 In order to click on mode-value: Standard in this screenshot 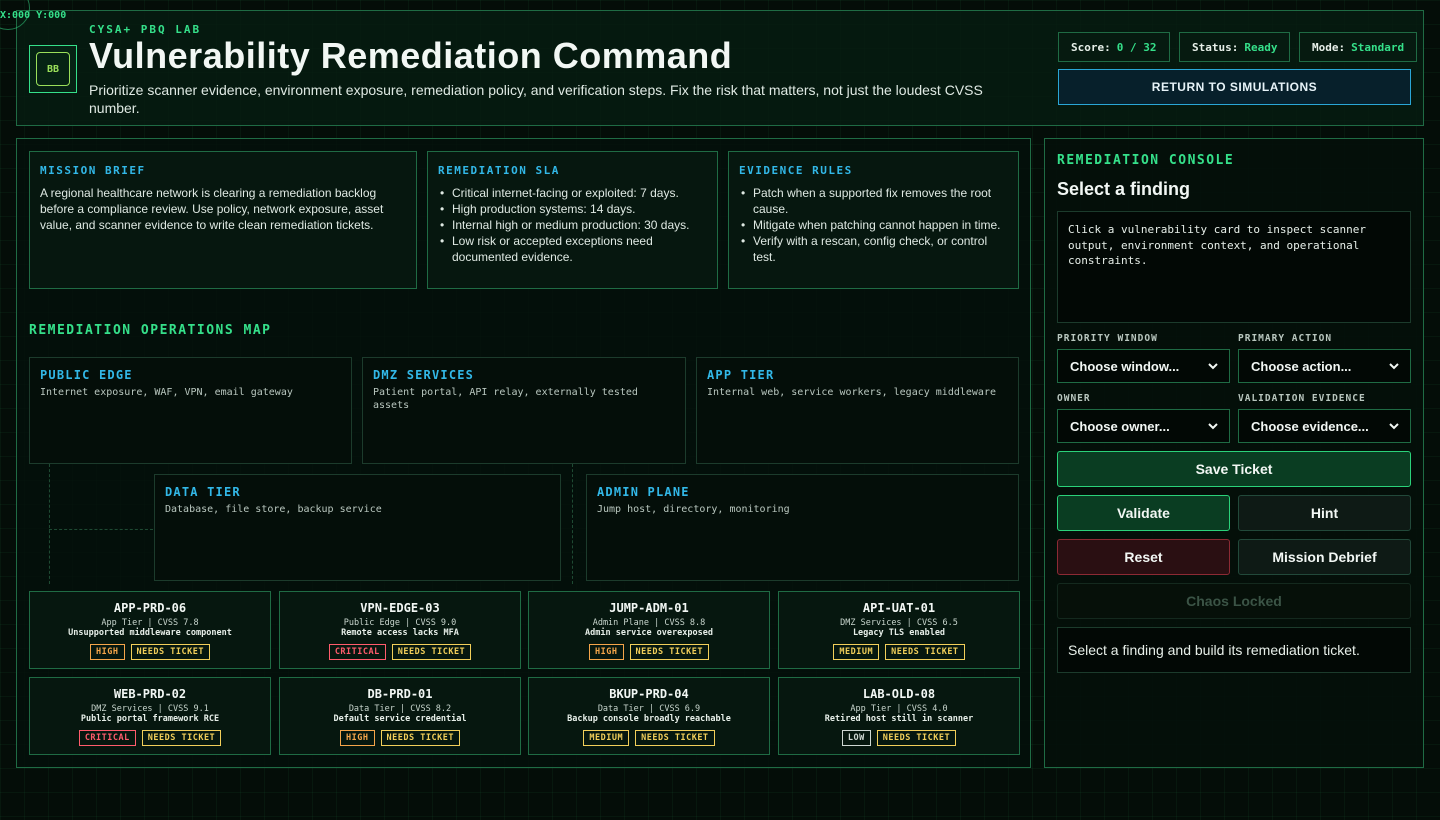, I will do `click(1378, 47)`.